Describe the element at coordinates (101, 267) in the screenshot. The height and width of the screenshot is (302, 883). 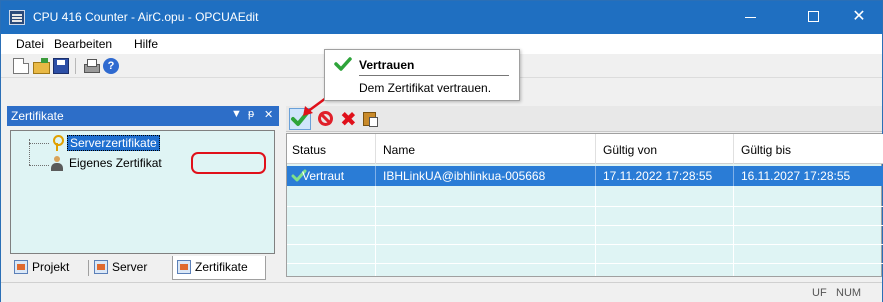
I see `server-icon` at that location.